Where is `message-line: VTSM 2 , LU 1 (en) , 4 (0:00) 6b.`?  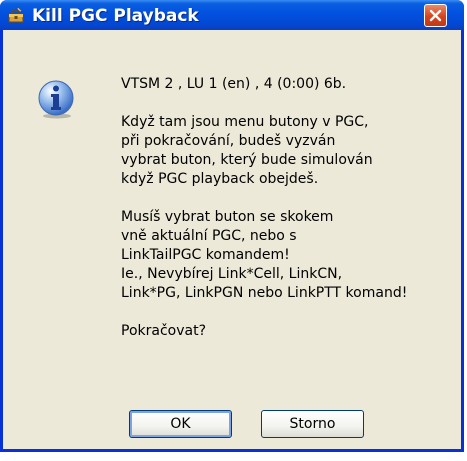
message-line: VTSM 2 , LU 1 (en) , 4 (0:00) 6b. is located at coordinates (234, 84).